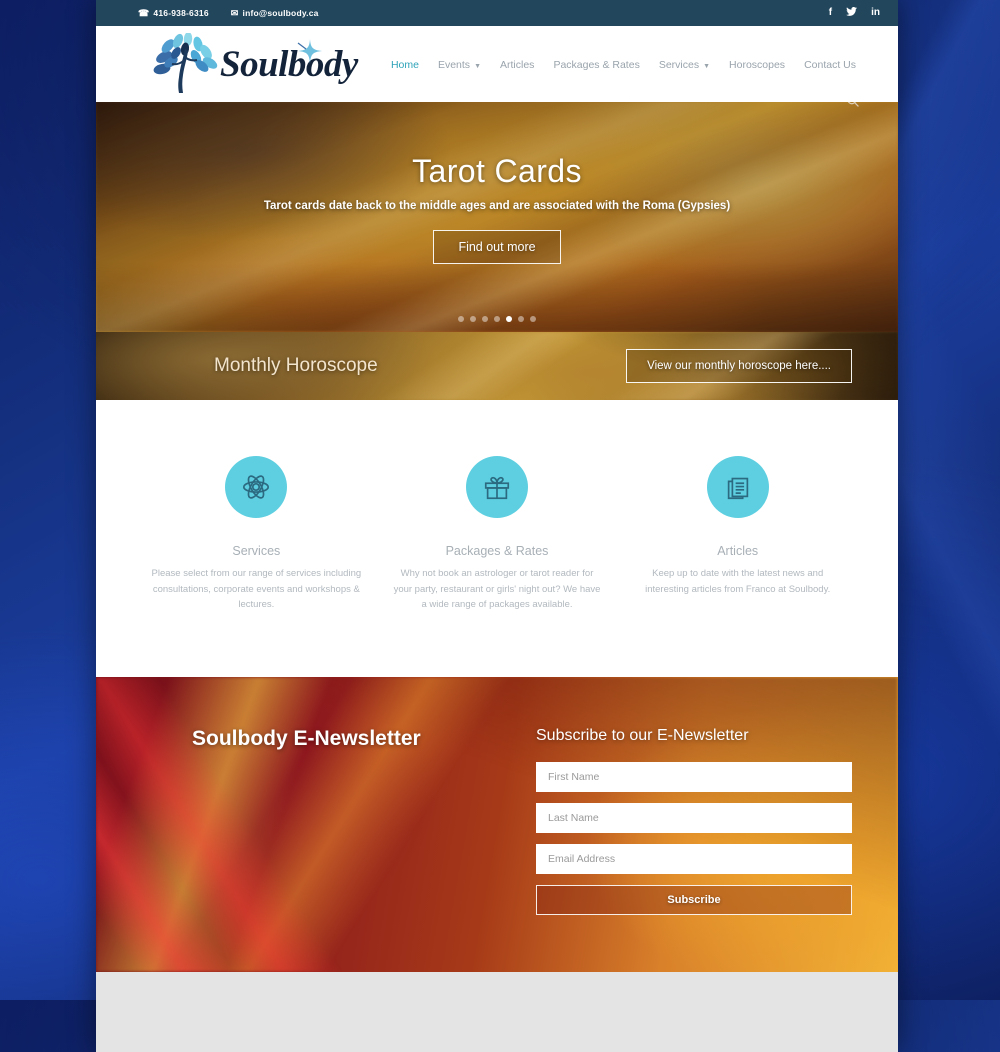 Image resolution: width=1000 pixels, height=1052 pixels. What do you see at coordinates (309, 52) in the screenshot?
I see `sparkle-icon` at bounding box center [309, 52].